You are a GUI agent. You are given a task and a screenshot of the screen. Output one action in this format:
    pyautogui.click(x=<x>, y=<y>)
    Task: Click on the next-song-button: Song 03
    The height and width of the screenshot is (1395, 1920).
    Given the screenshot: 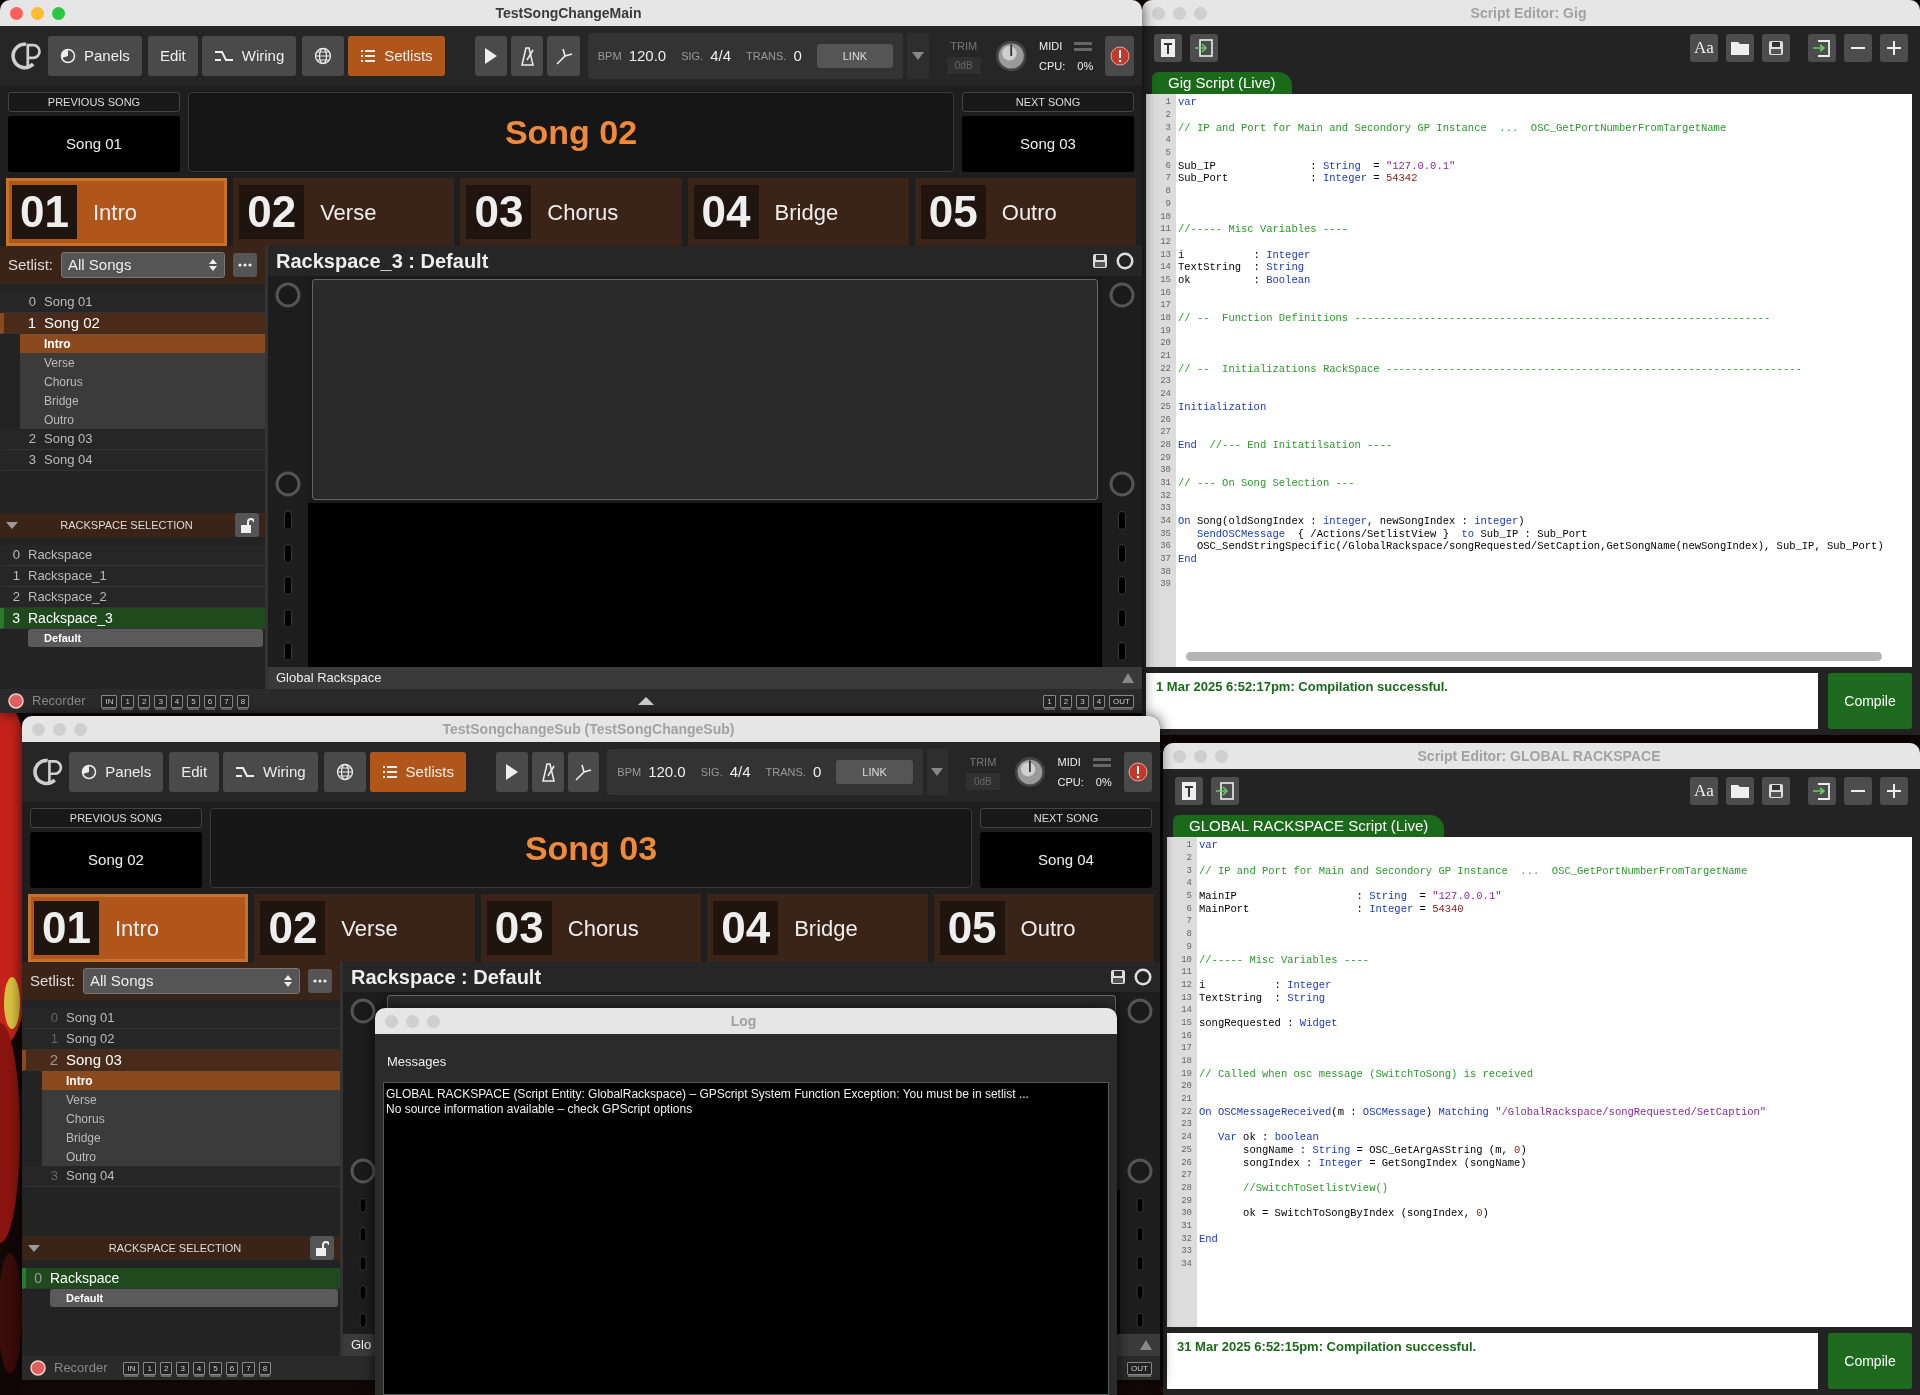 What is the action you would take?
    pyautogui.click(x=1048, y=144)
    